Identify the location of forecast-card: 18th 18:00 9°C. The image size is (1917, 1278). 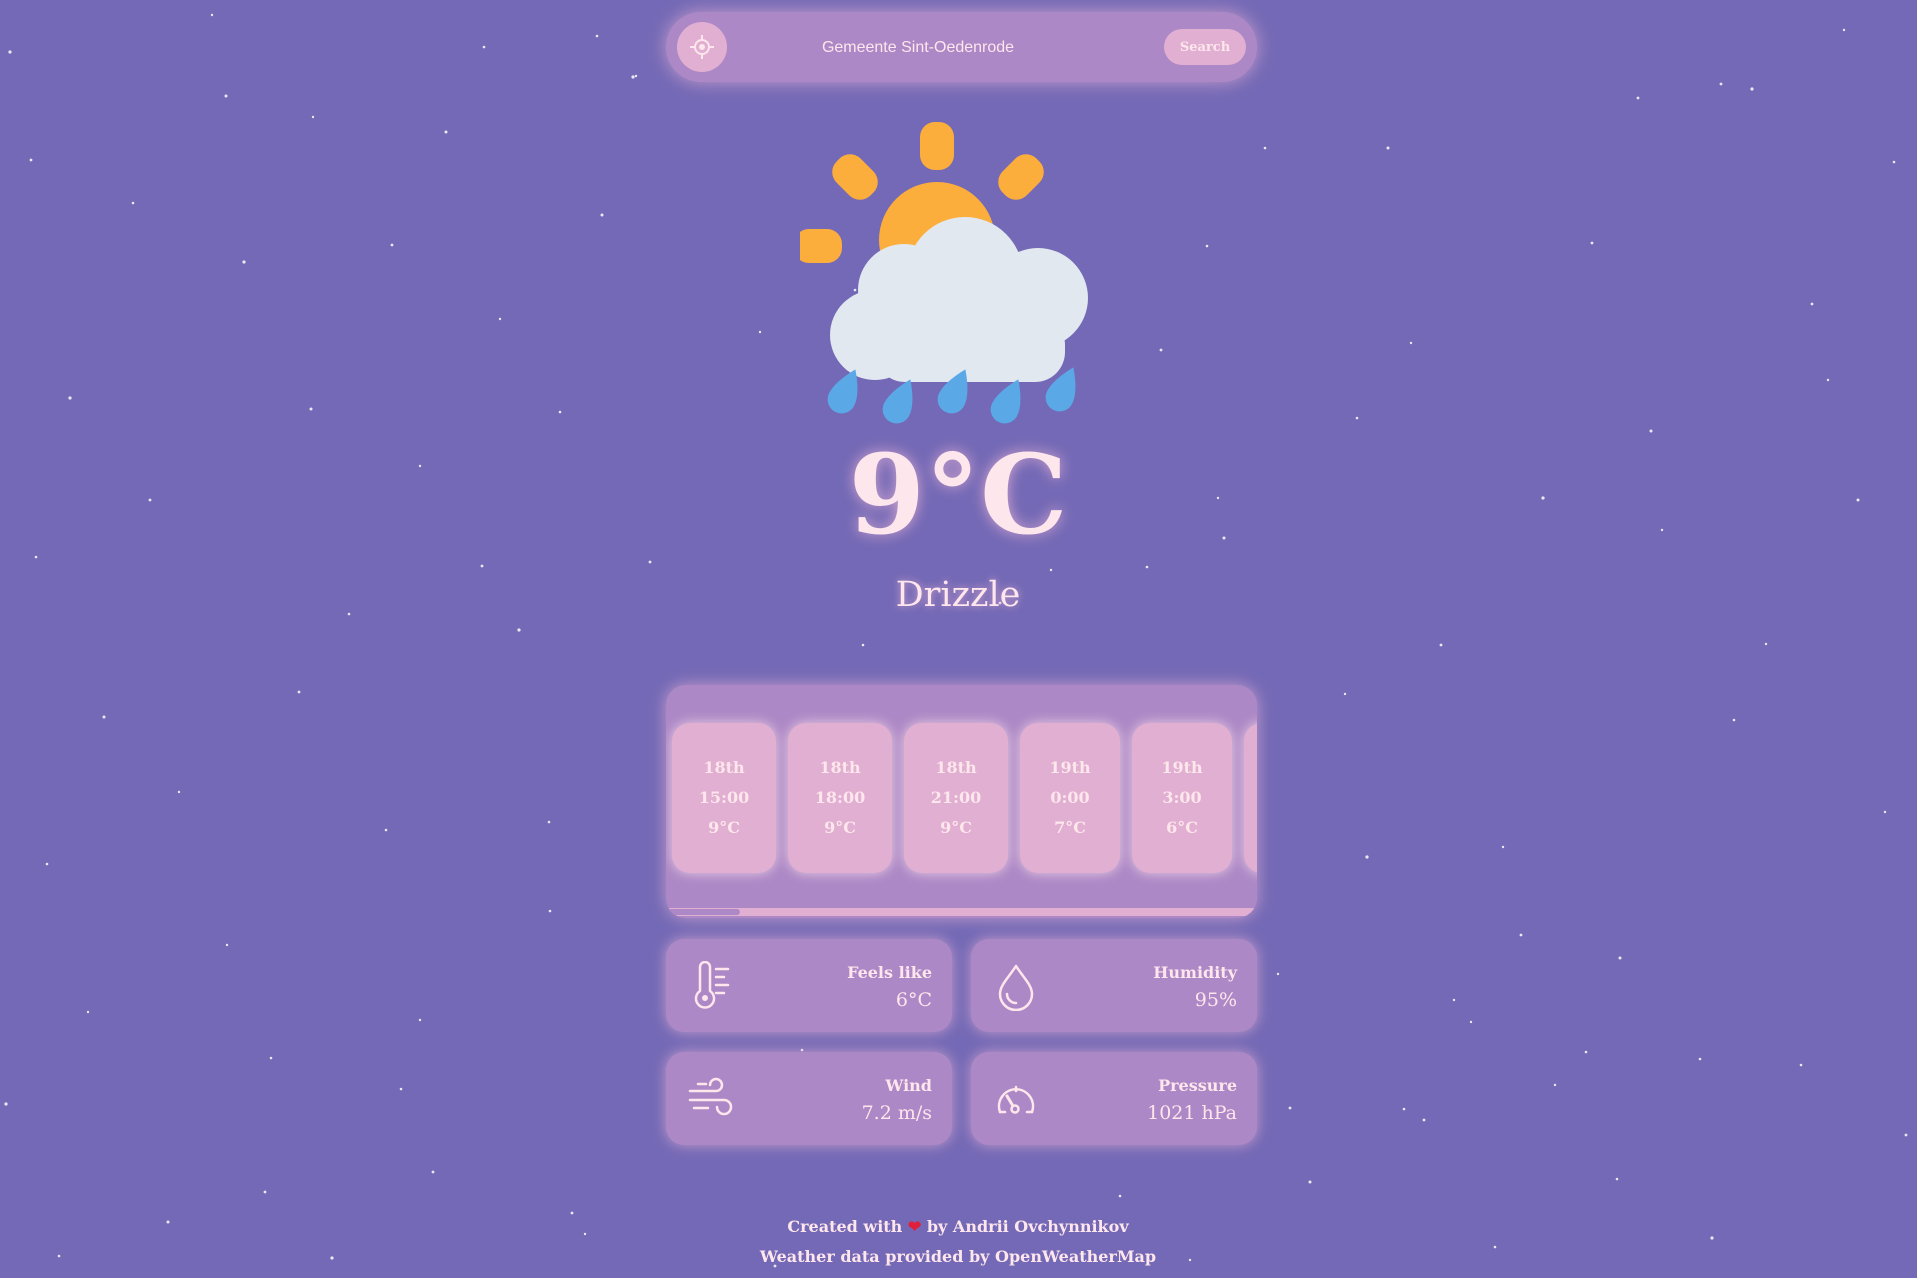
(840, 798).